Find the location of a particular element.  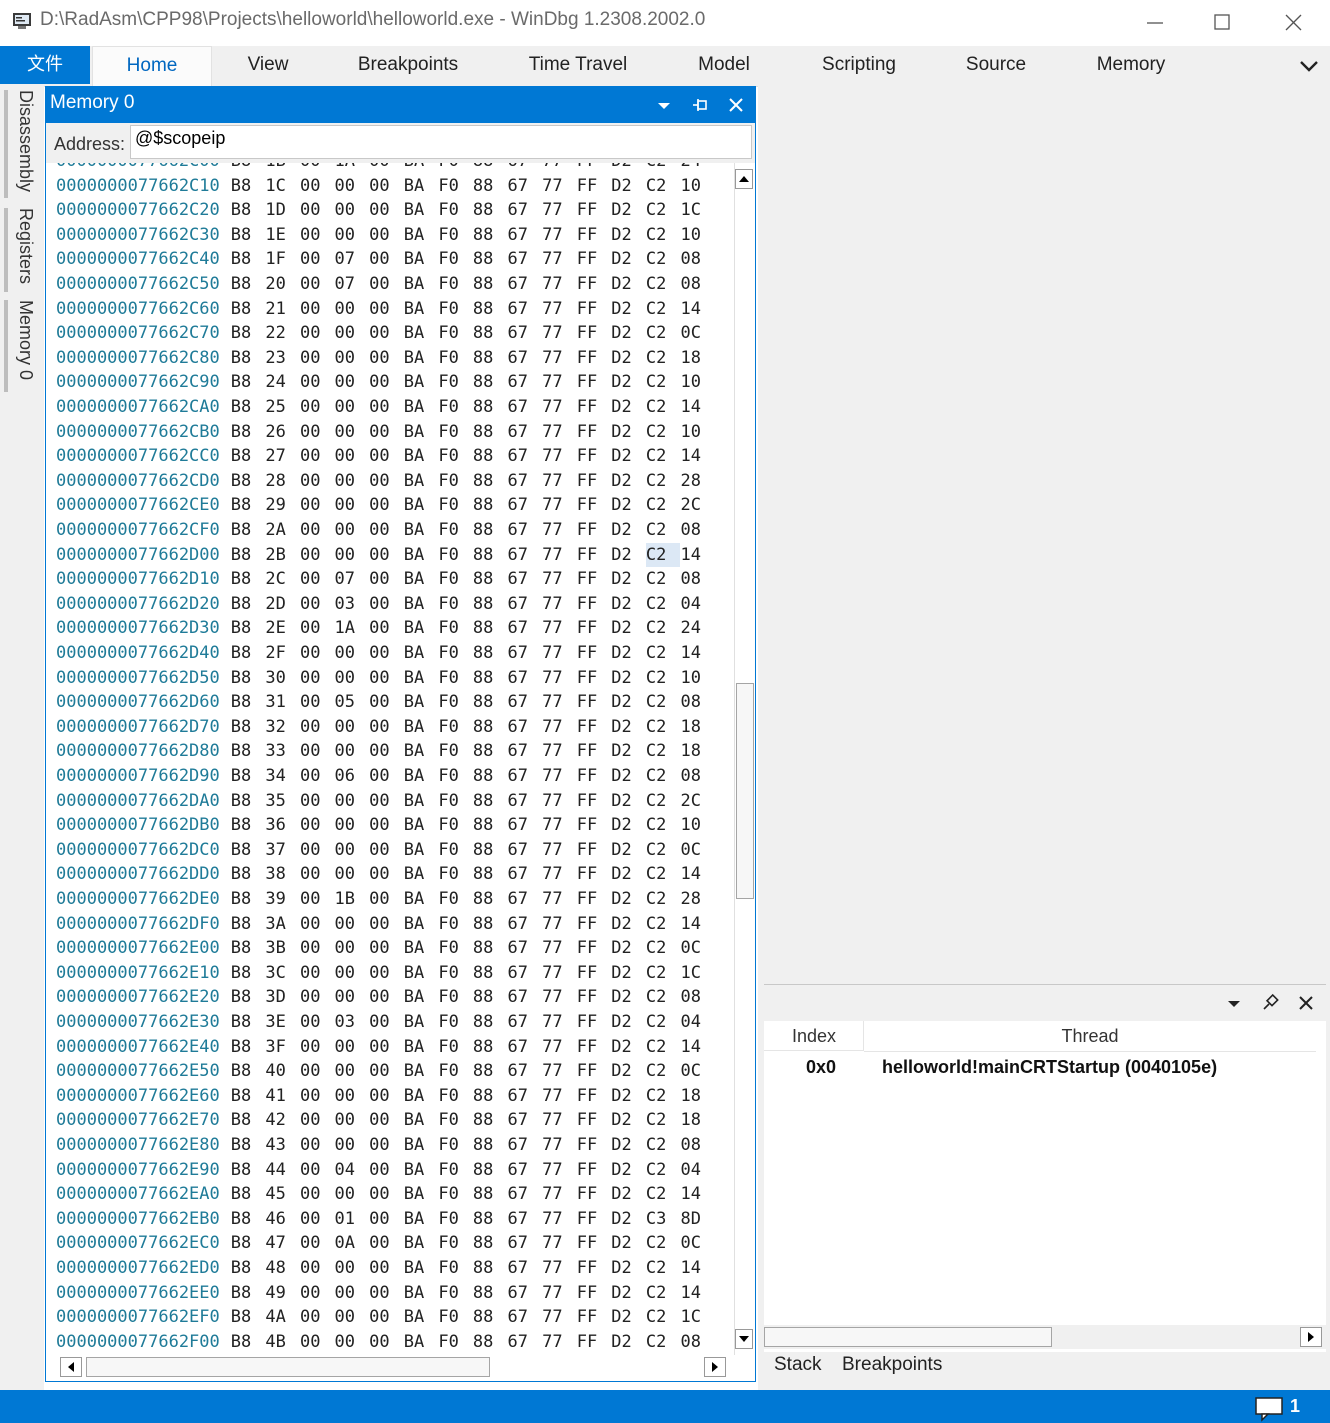

tab-stack: Stack is located at coordinates (798, 1365).